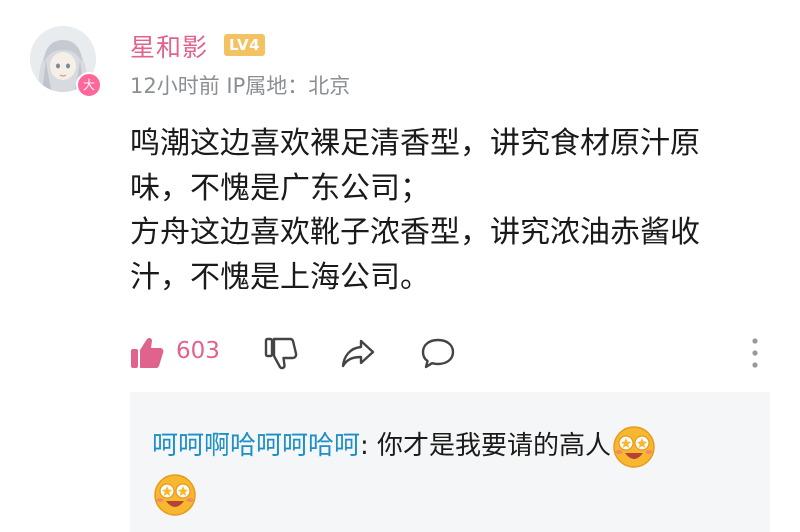 The height and width of the screenshot is (532, 800). I want to click on reply-username: 呵呵啊哈呵呵哈呵, so click(256, 446).